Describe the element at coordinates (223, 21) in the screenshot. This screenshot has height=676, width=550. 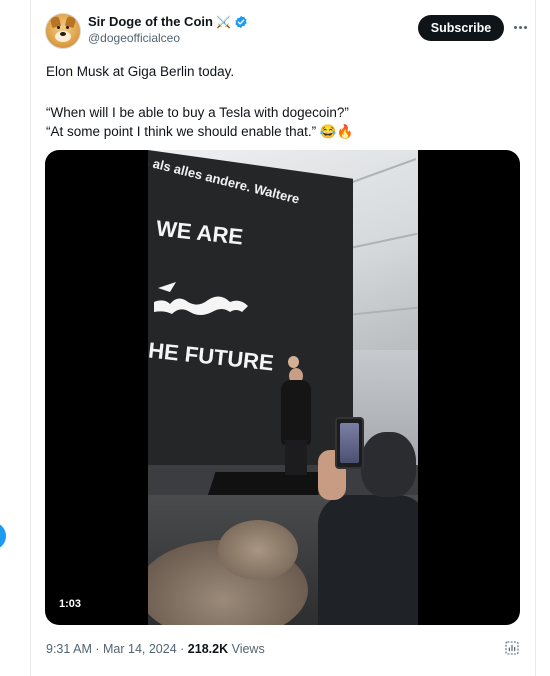
I see `crossed-swords-icon: ⚔️` at that location.